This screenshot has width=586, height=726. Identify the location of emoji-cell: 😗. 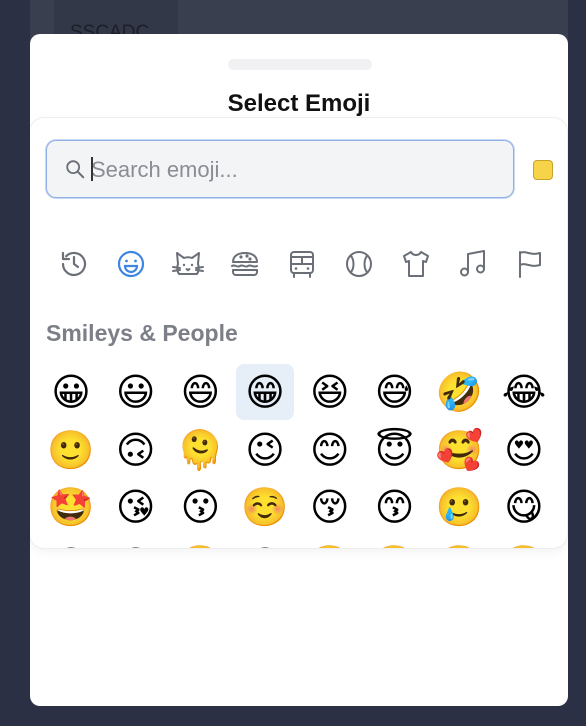
(200, 507).